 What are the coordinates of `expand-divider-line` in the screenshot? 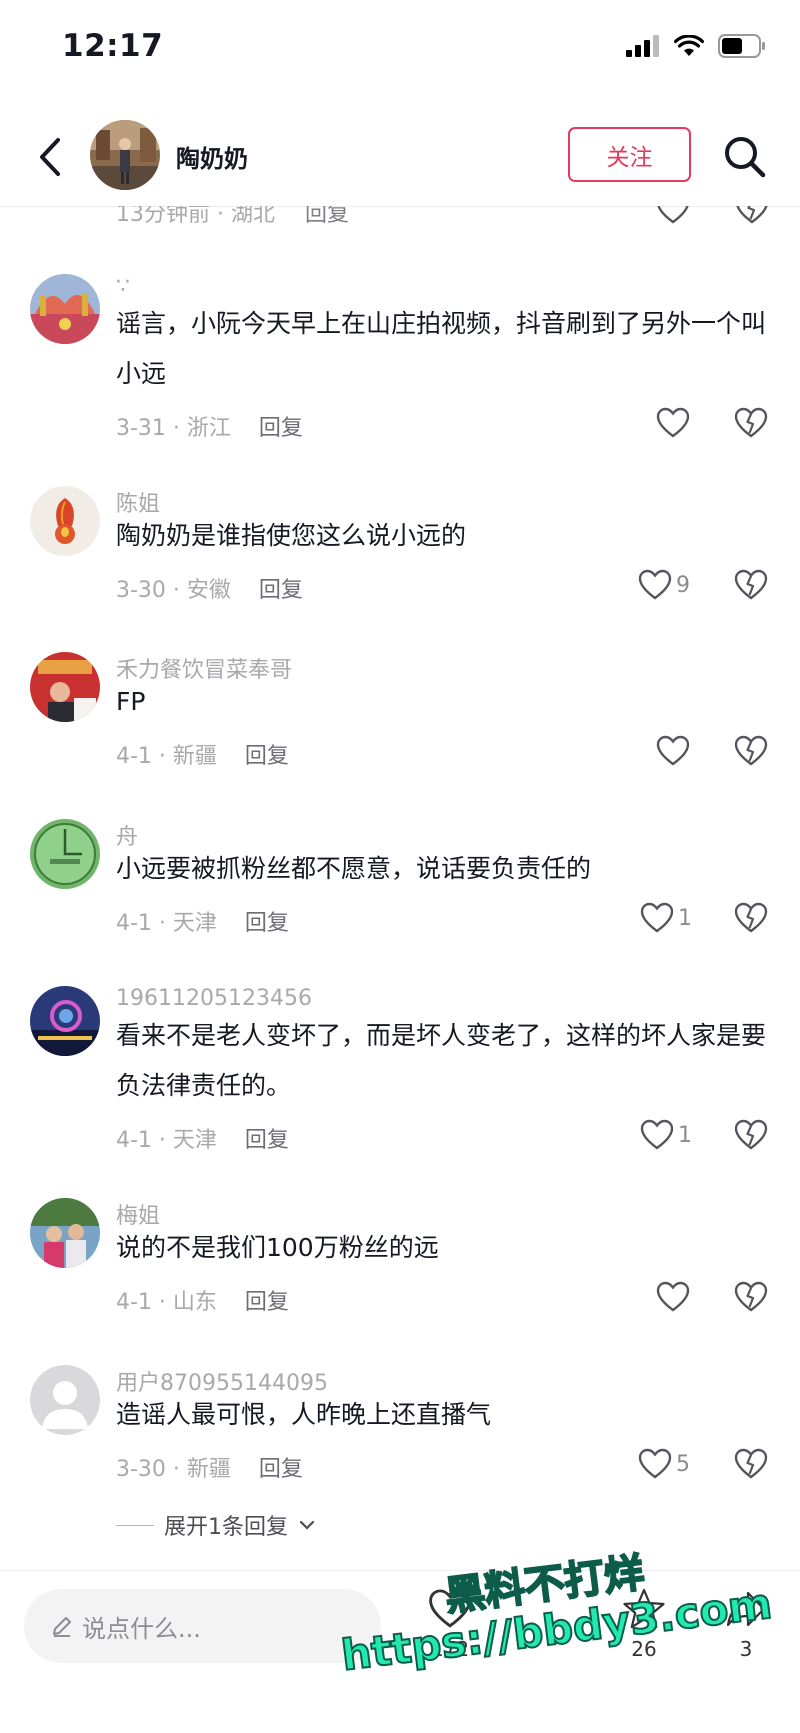 It's located at (135, 1525).